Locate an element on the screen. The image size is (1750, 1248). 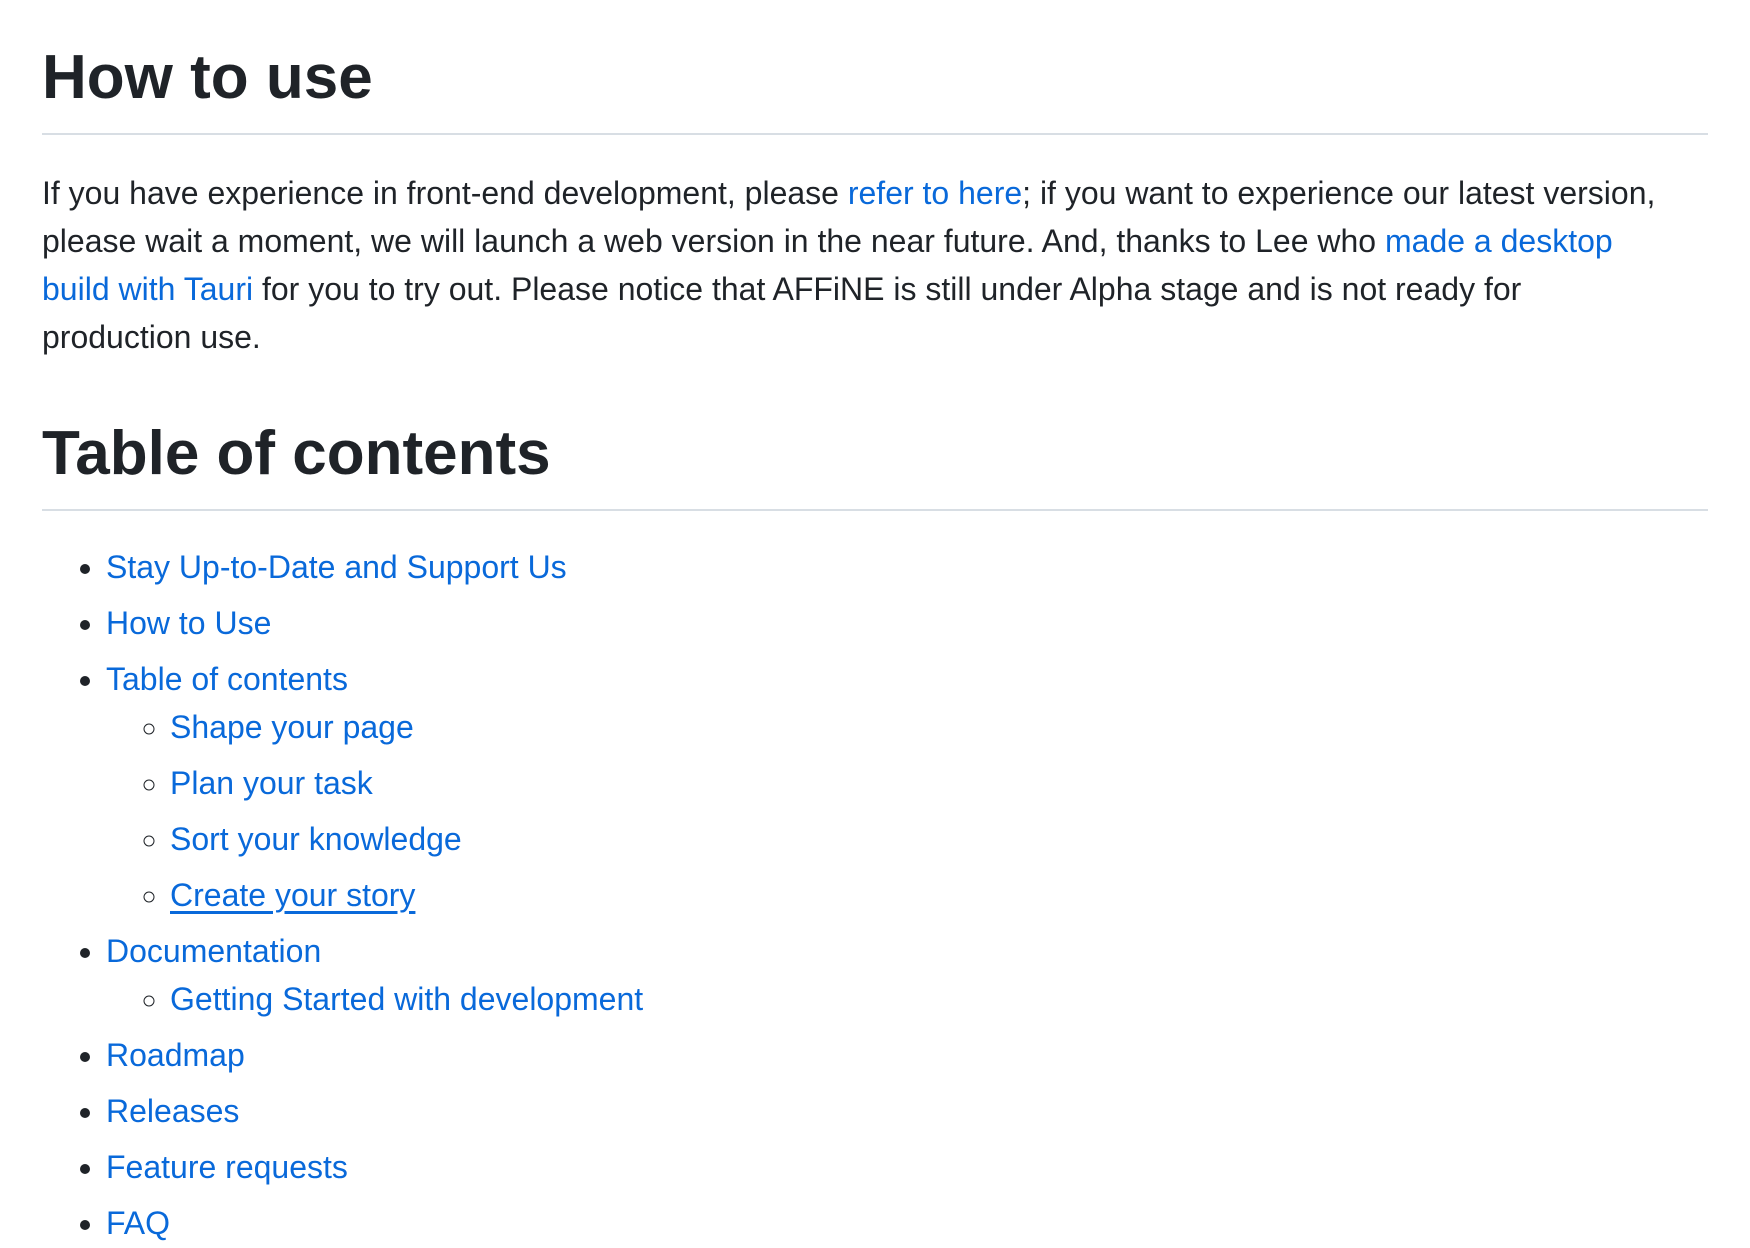
toc-link-how-to-use: How to Use is located at coordinates (188, 623).